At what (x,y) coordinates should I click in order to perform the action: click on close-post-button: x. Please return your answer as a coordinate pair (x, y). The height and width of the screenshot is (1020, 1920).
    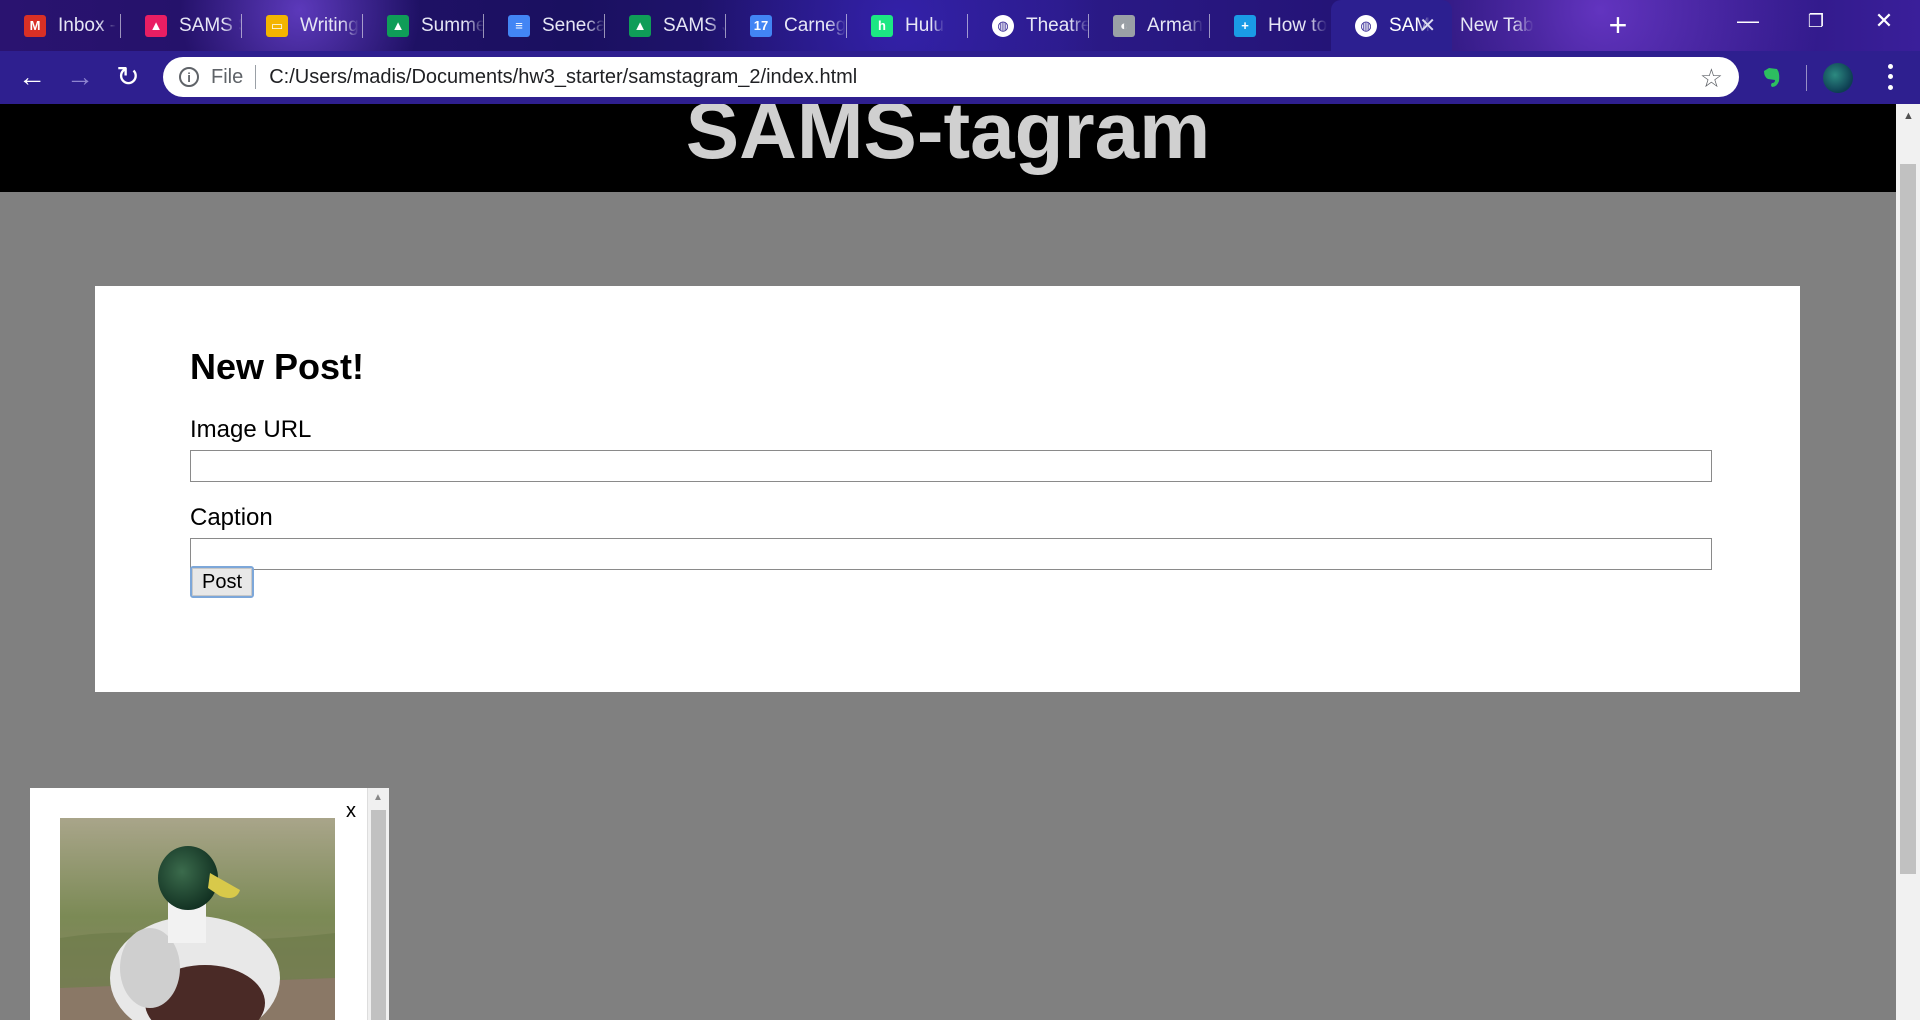
    Looking at the image, I should click on (351, 811).